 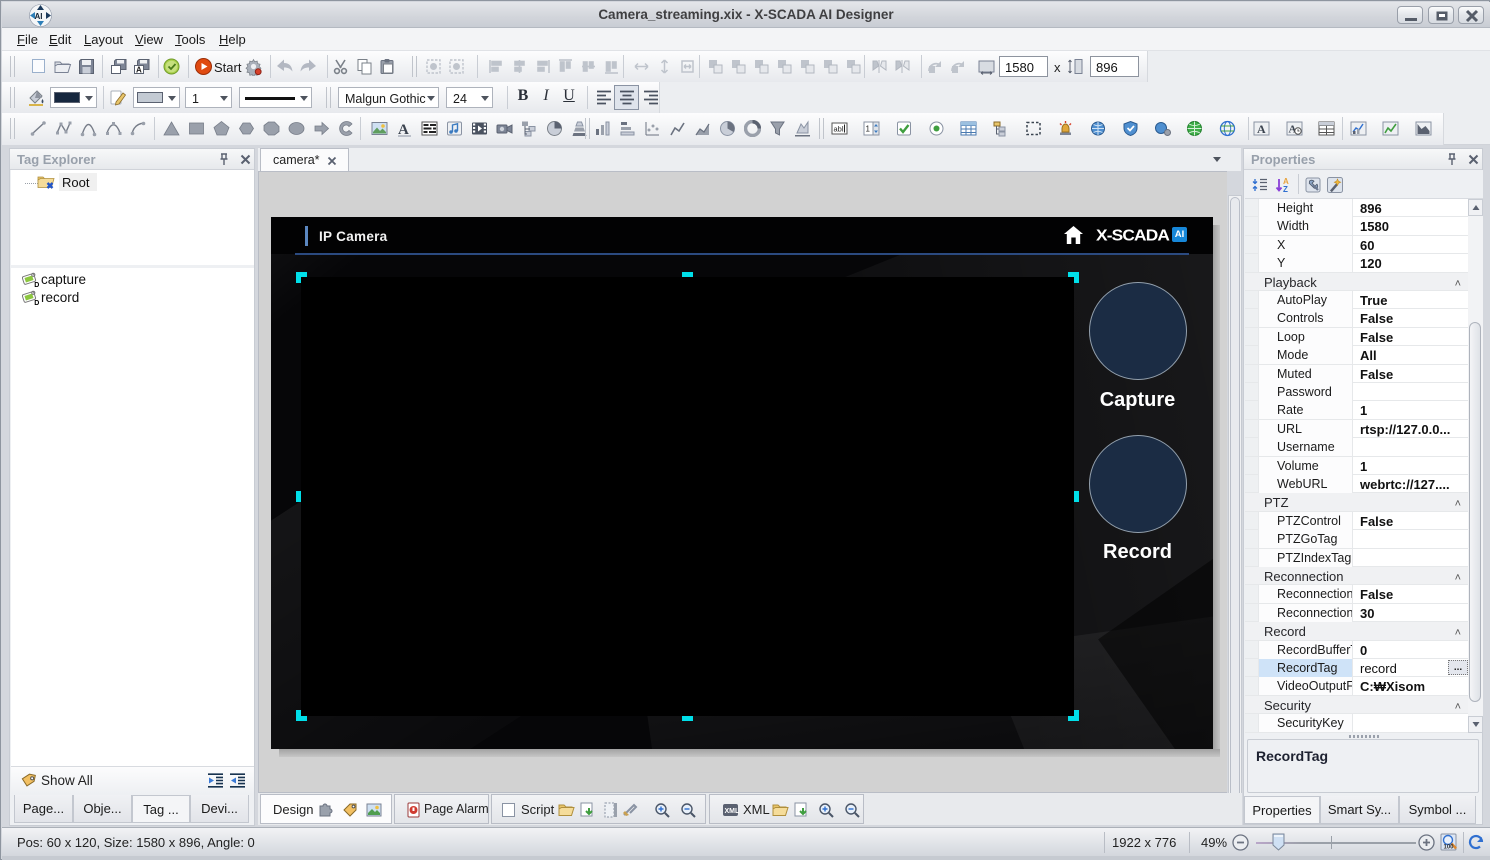 What do you see at coordinates (868, 129) in the screenshot?
I see `svg-text: 1` at bounding box center [868, 129].